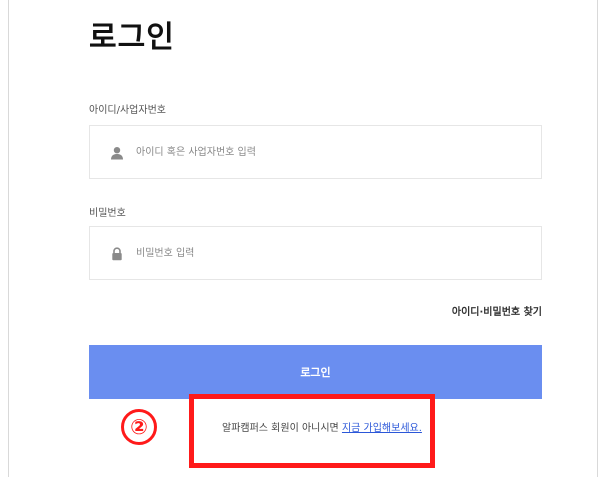 This screenshot has height=477, width=606. Describe the element at coordinates (497, 310) in the screenshot. I see `find-account-link: 아이디·비밀번호 찾기` at that location.